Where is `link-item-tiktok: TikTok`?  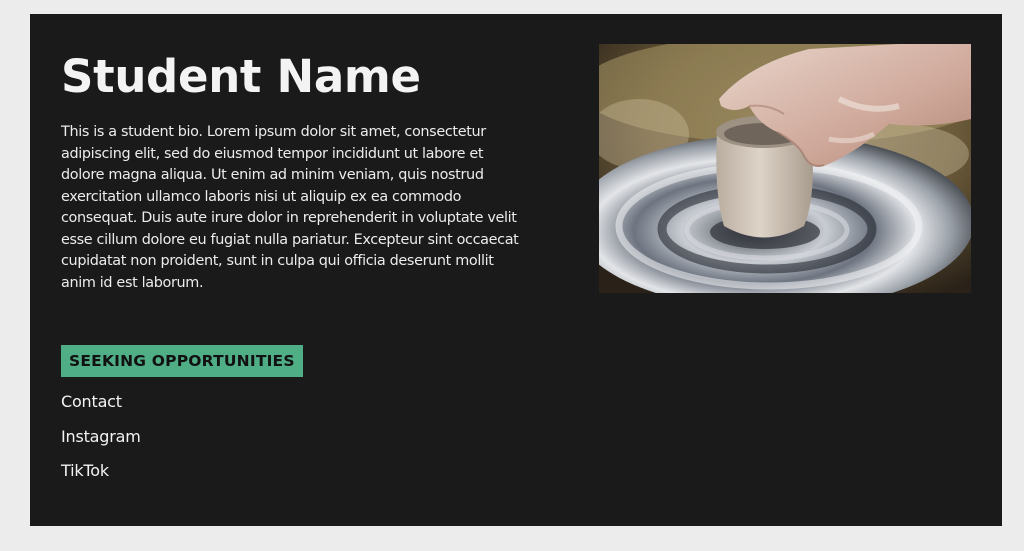 link-item-tiktok: TikTok is located at coordinates (101, 476).